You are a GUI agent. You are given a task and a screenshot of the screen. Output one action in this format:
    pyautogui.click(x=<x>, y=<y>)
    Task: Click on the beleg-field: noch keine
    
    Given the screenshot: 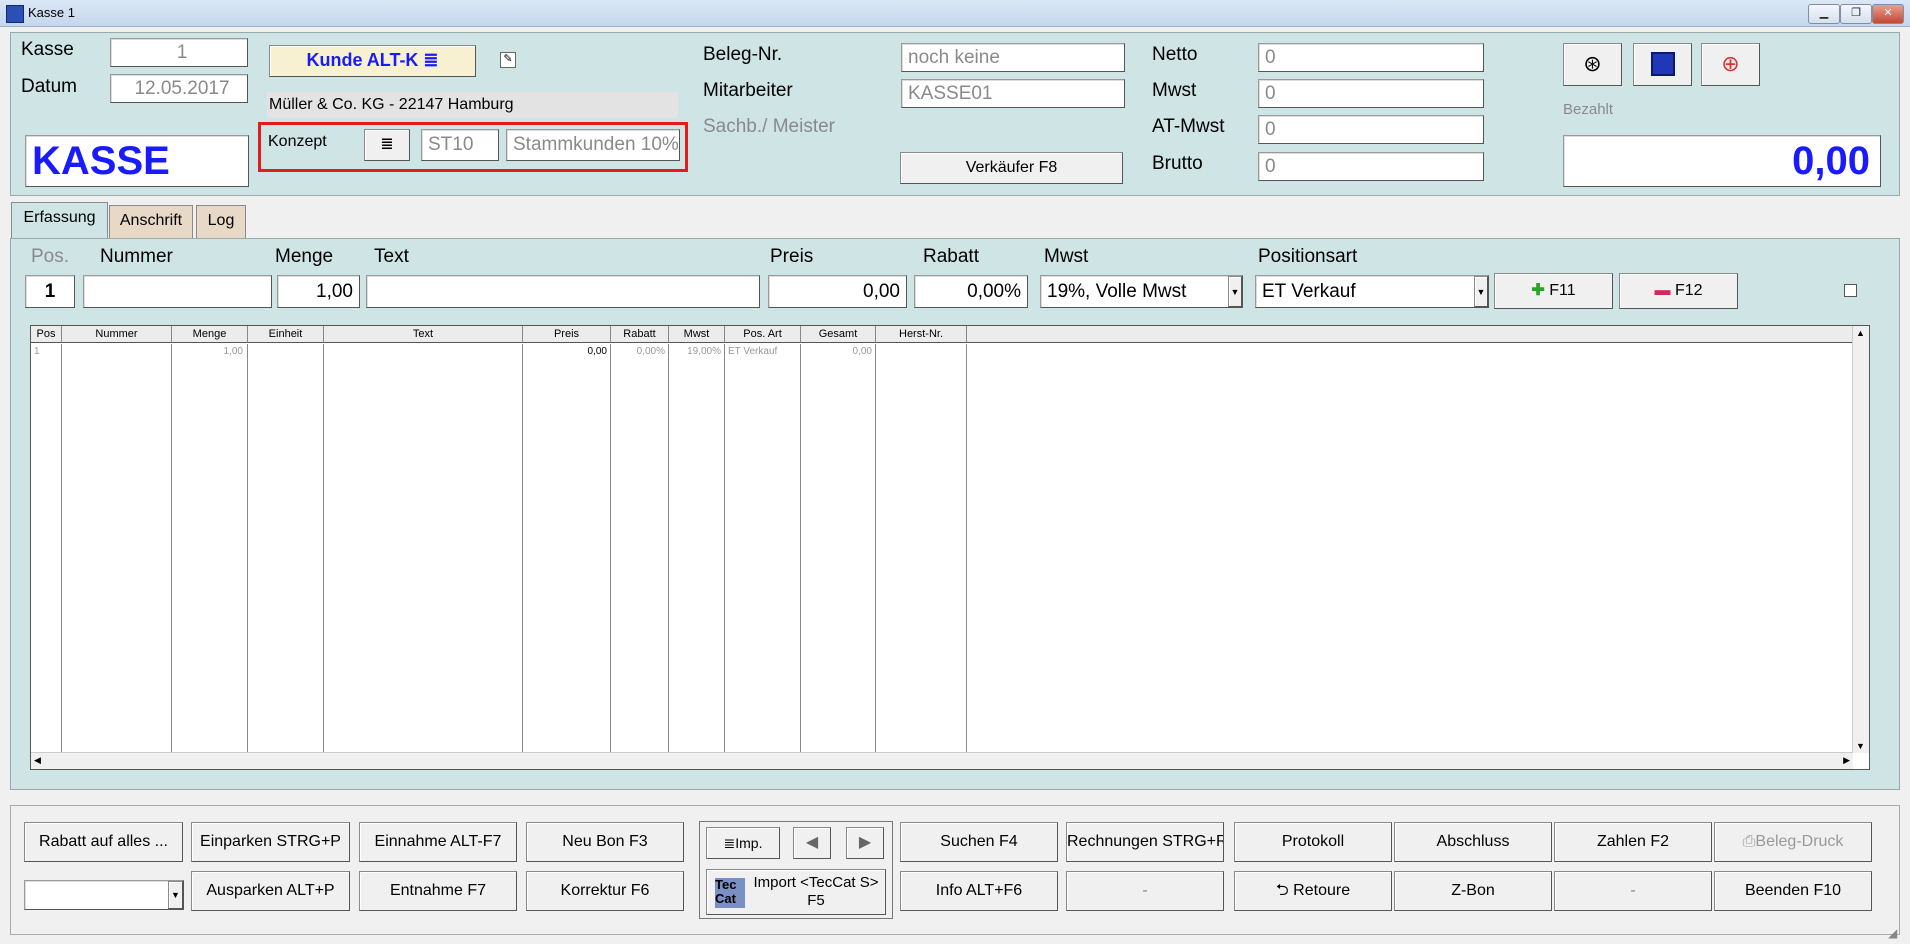 What is the action you would take?
    pyautogui.click(x=1013, y=57)
    